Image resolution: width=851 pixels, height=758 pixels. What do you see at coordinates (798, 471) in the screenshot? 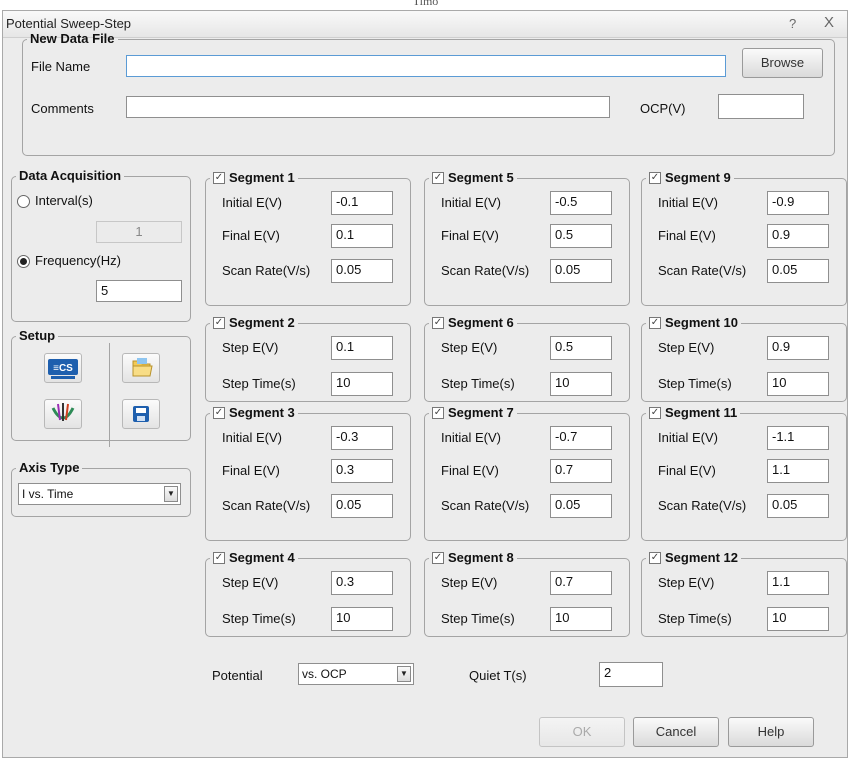
I see `final-e-input: 1.1` at bounding box center [798, 471].